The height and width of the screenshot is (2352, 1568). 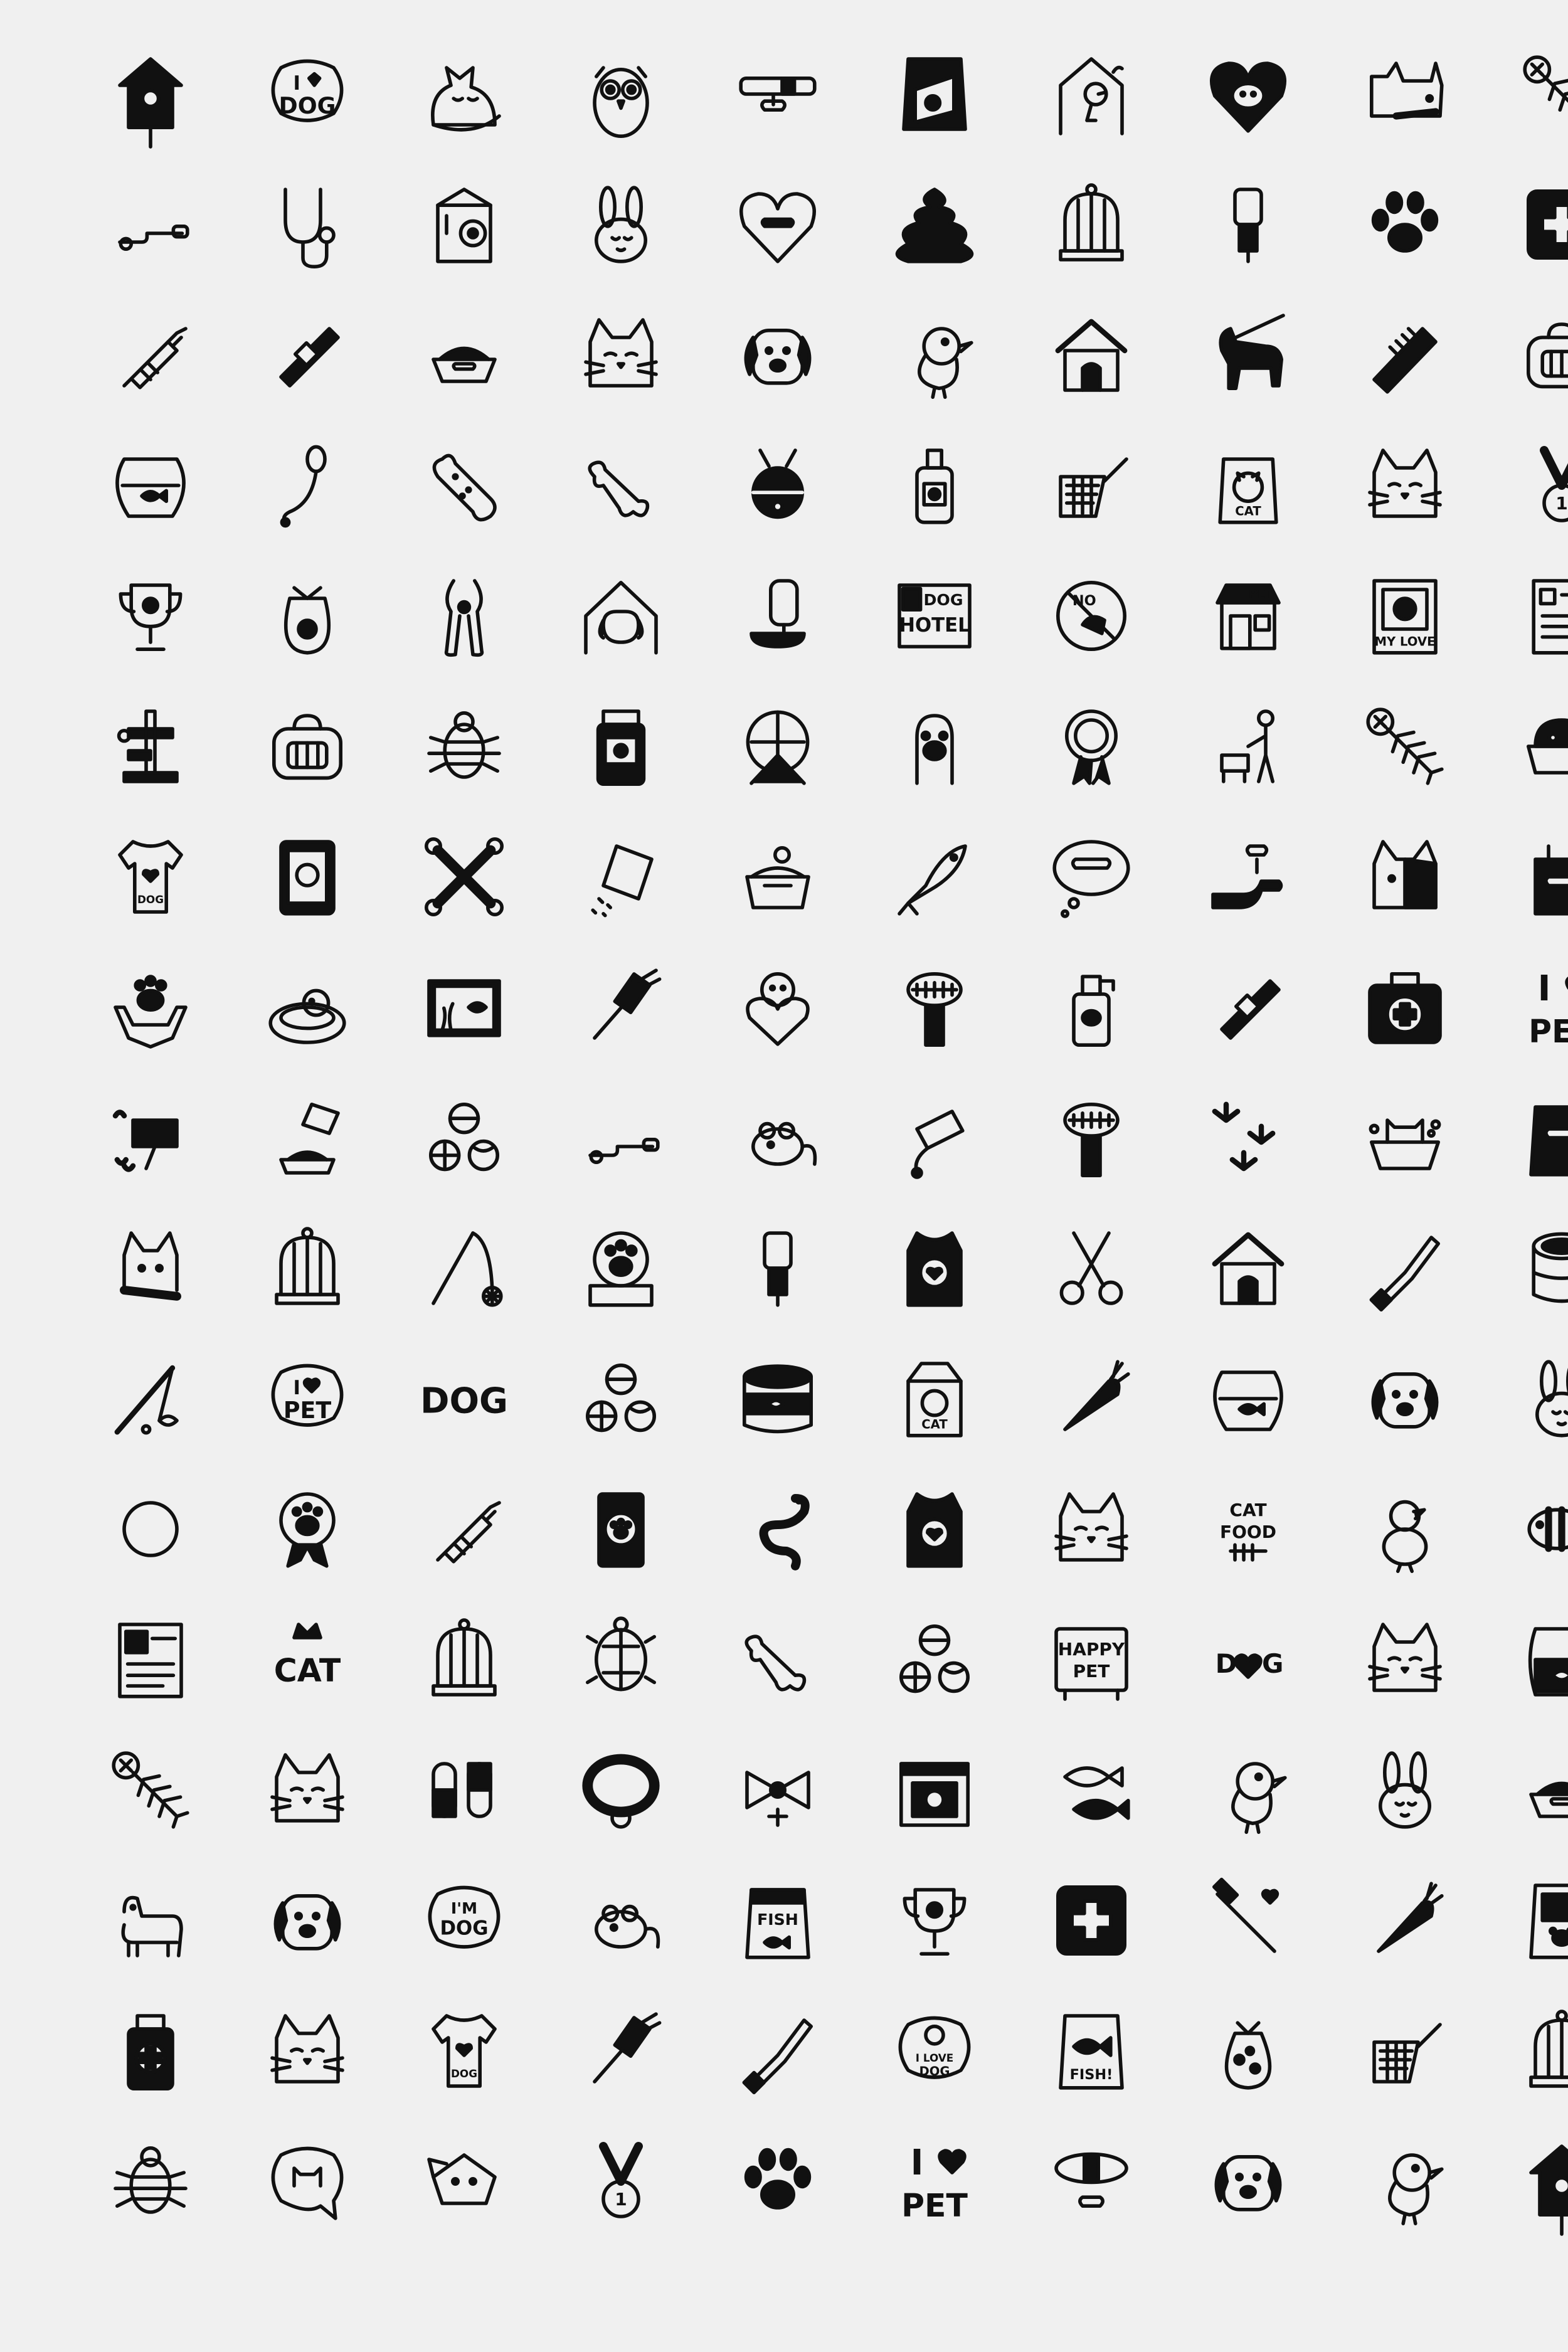 I want to click on paw-hands-icon, so click(x=150, y=1007).